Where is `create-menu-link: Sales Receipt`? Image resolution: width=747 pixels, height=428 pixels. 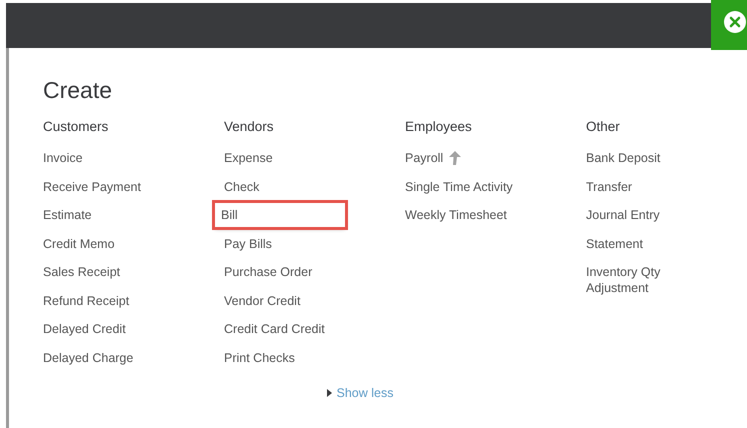 create-menu-link: Sales Receipt is located at coordinates (108, 272).